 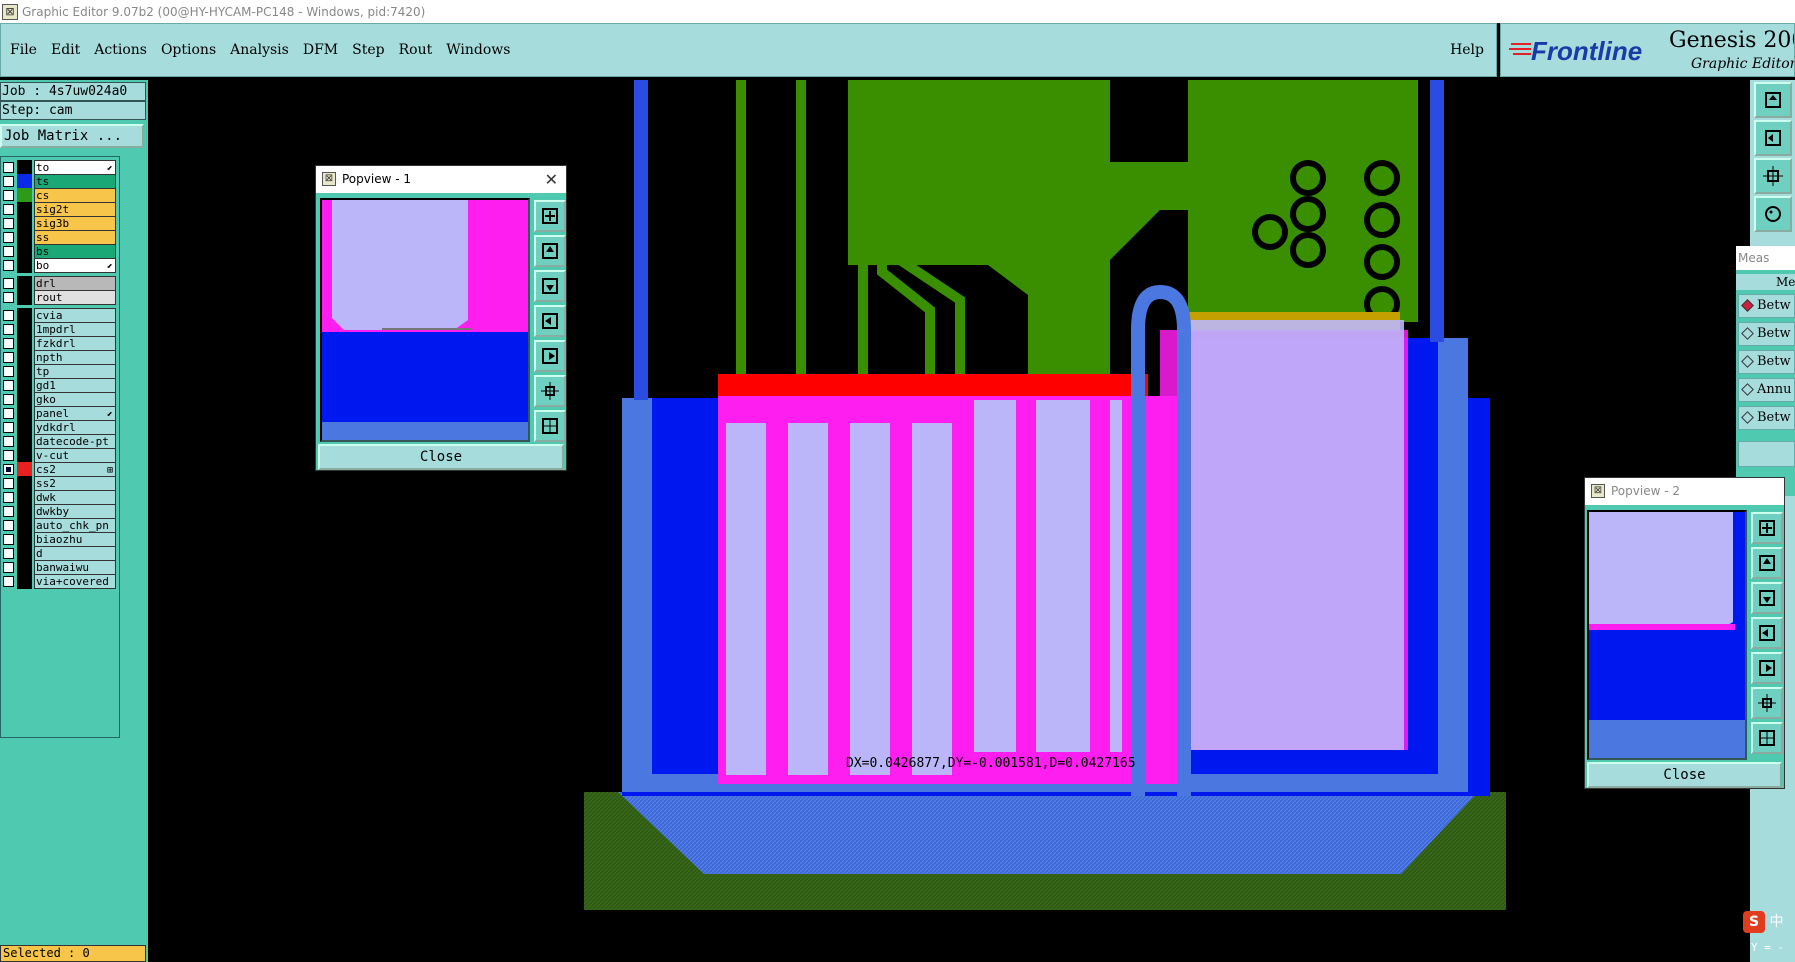 I want to click on popview-2-pan-left-button, so click(x=1767, y=633).